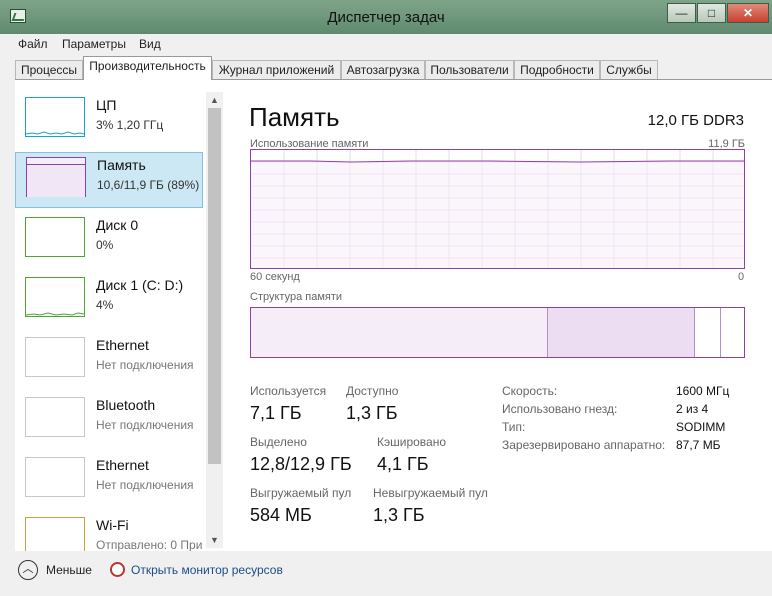 This screenshot has width=772, height=596. Describe the element at coordinates (708, 332) in the screenshot. I see `structure-standby-segment` at that location.